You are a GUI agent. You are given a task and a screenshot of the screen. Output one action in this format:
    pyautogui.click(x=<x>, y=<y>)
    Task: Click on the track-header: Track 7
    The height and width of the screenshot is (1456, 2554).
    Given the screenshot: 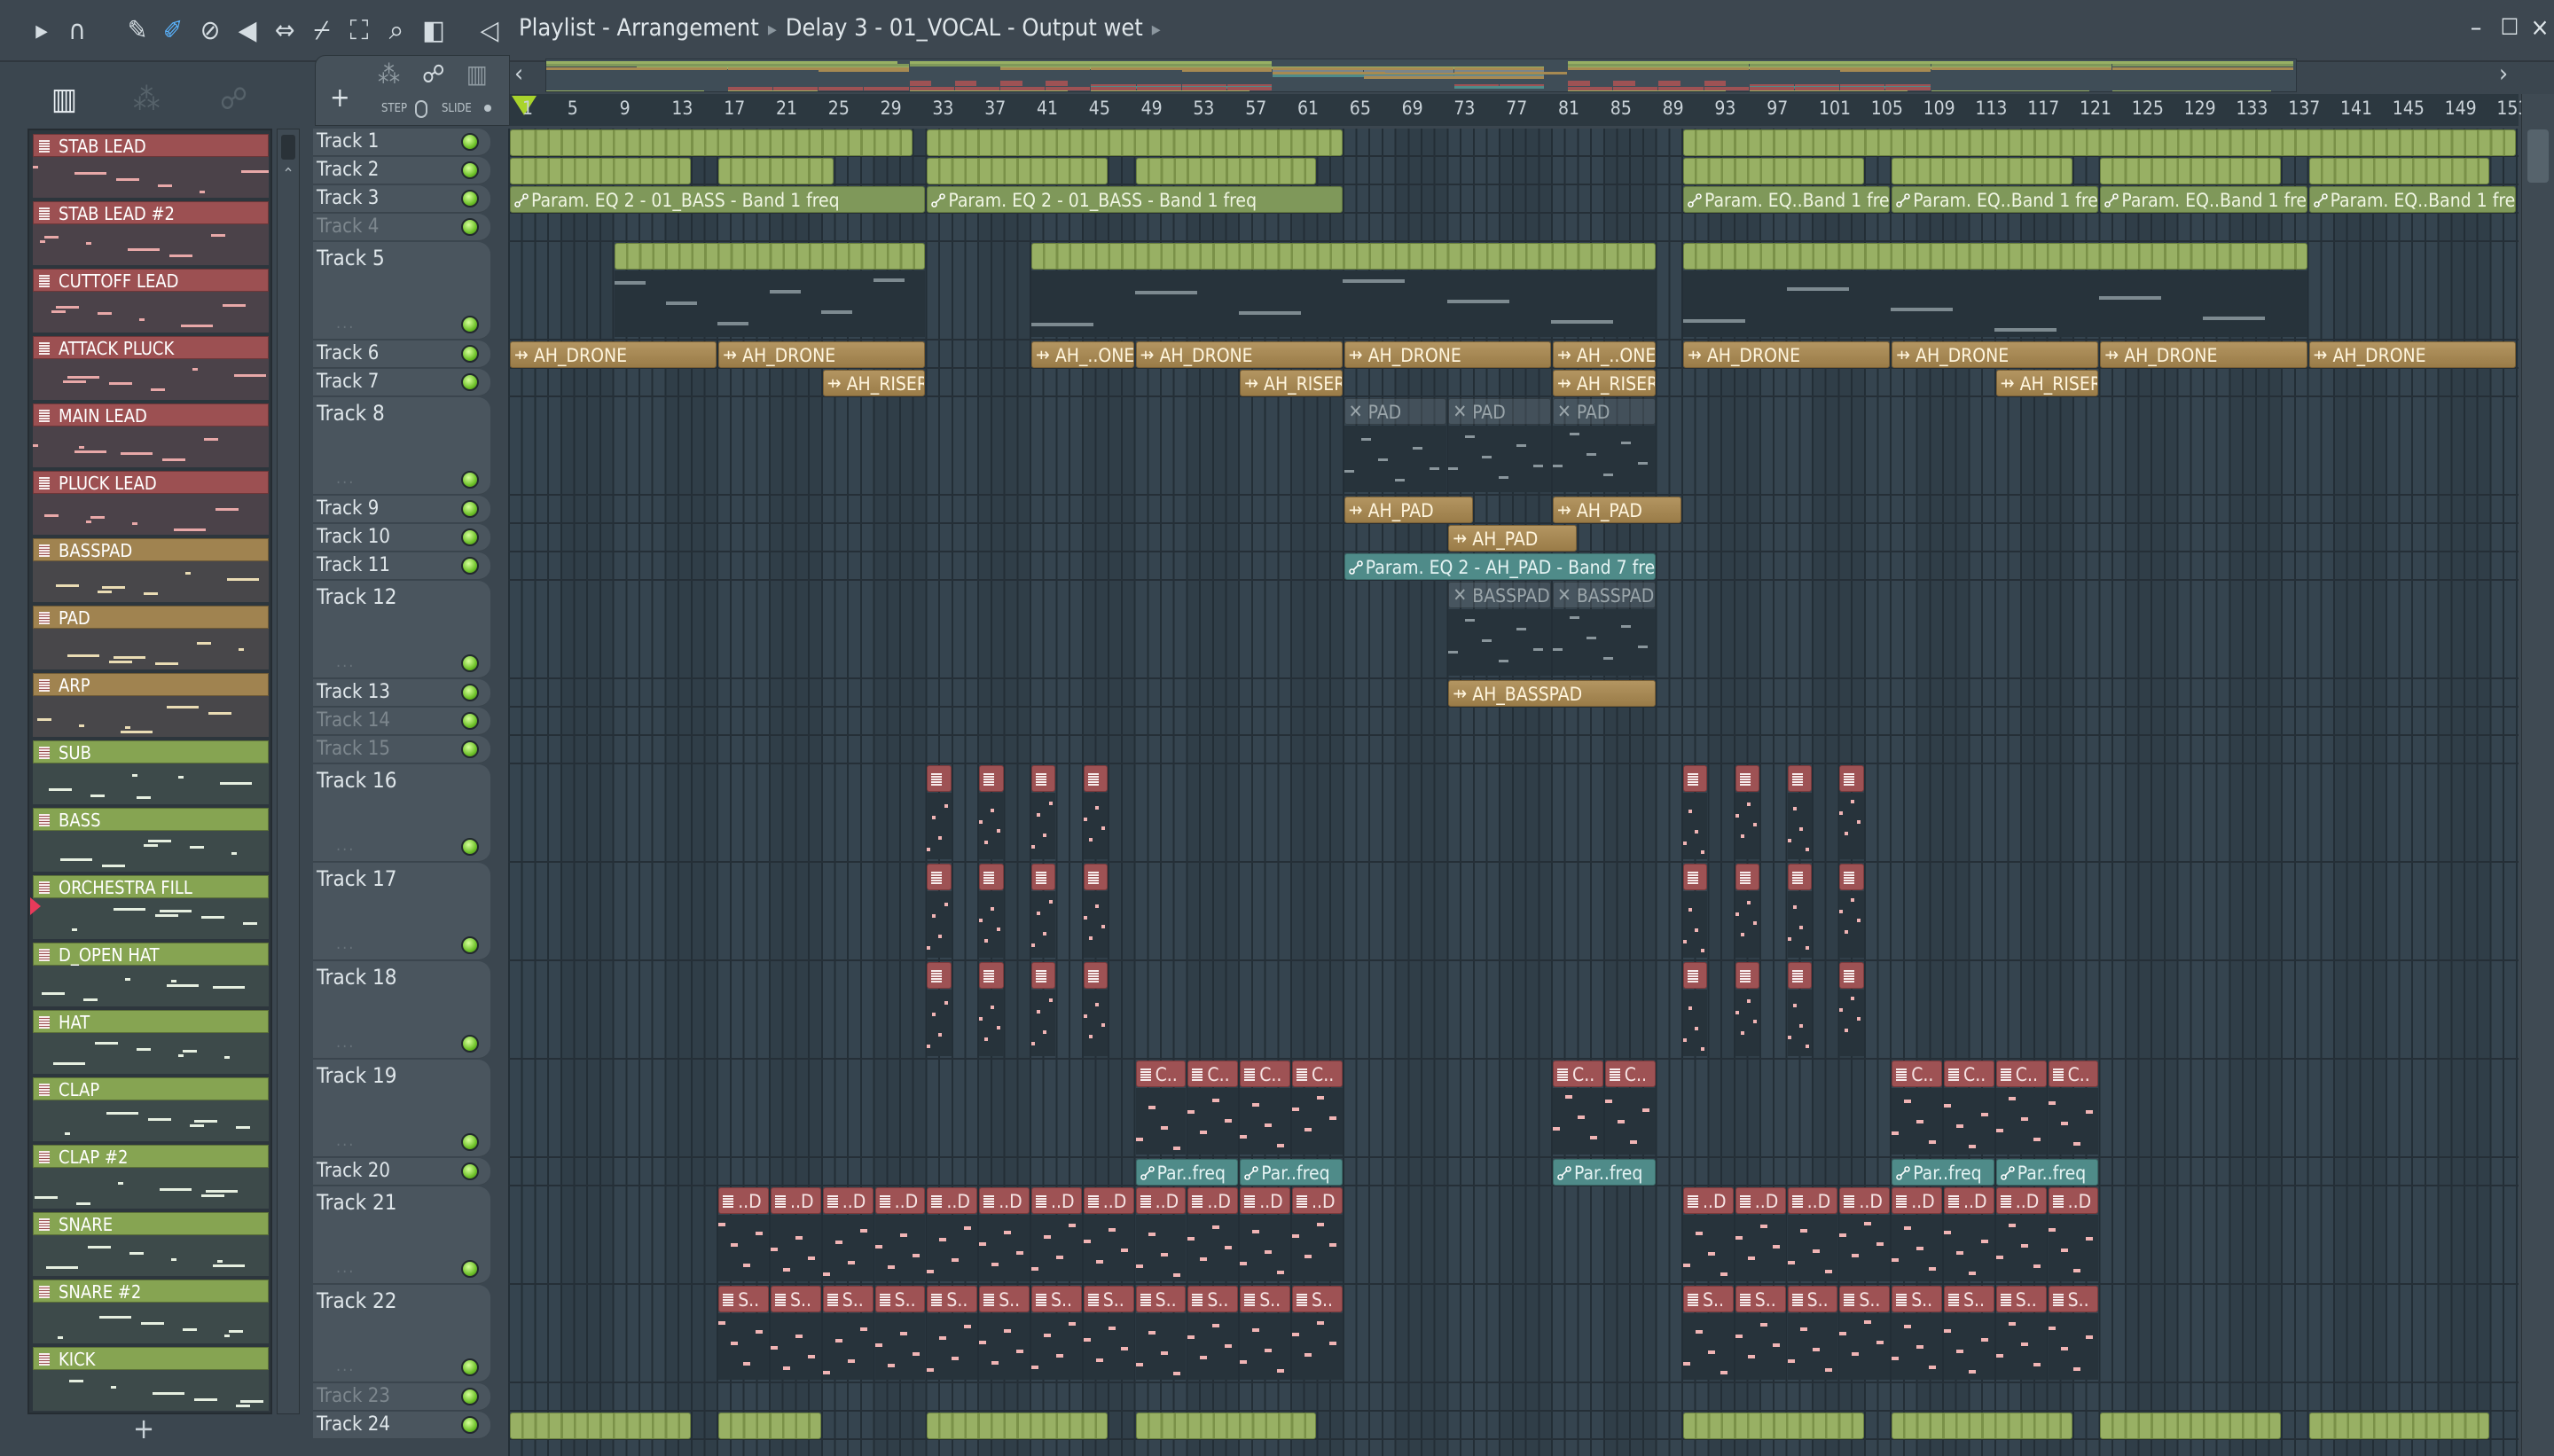 What is the action you would take?
    pyautogui.click(x=401, y=382)
    